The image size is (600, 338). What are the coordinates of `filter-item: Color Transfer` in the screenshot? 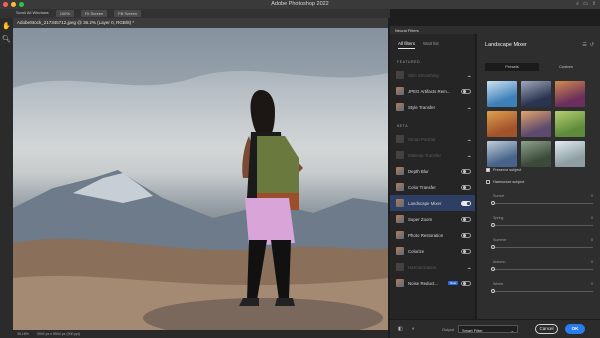 It's located at (432, 187).